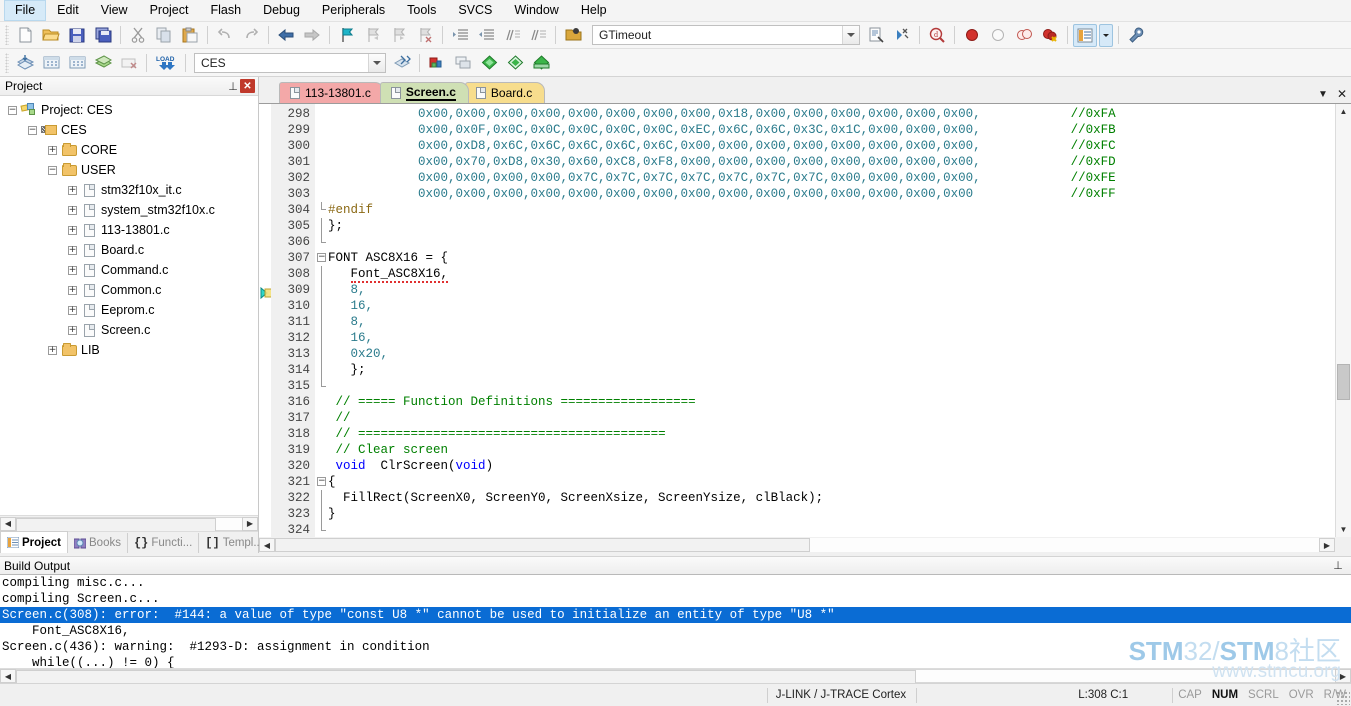 The height and width of the screenshot is (706, 1351). I want to click on toolbar2-grip, so click(7, 62).